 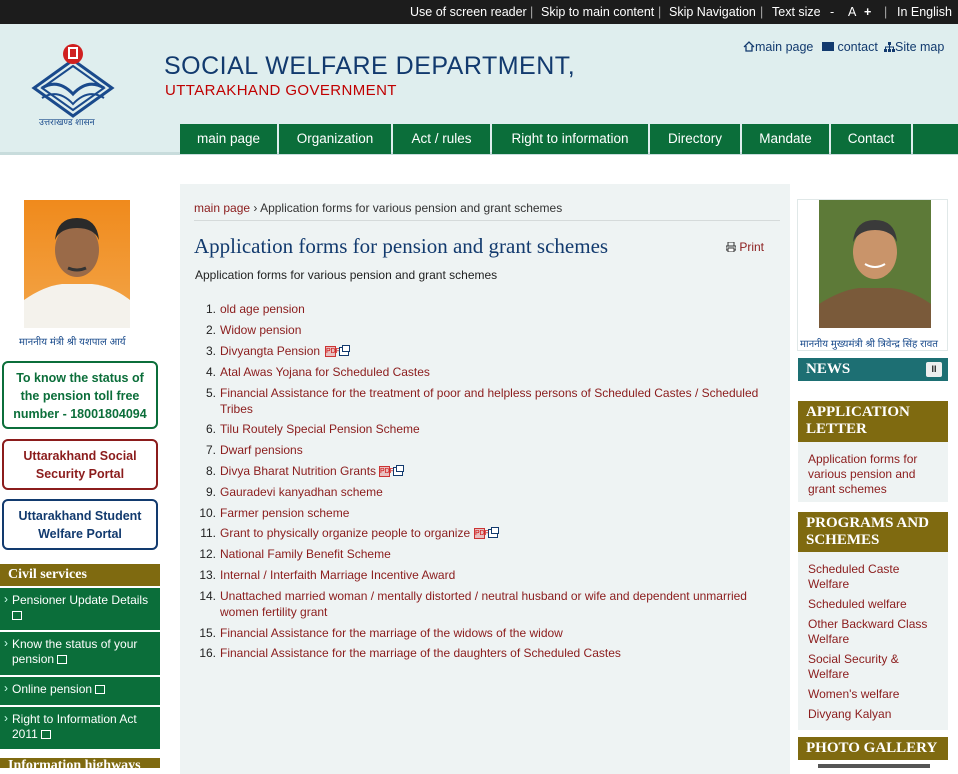 I want to click on nav-main-page: main page, so click(x=228, y=139).